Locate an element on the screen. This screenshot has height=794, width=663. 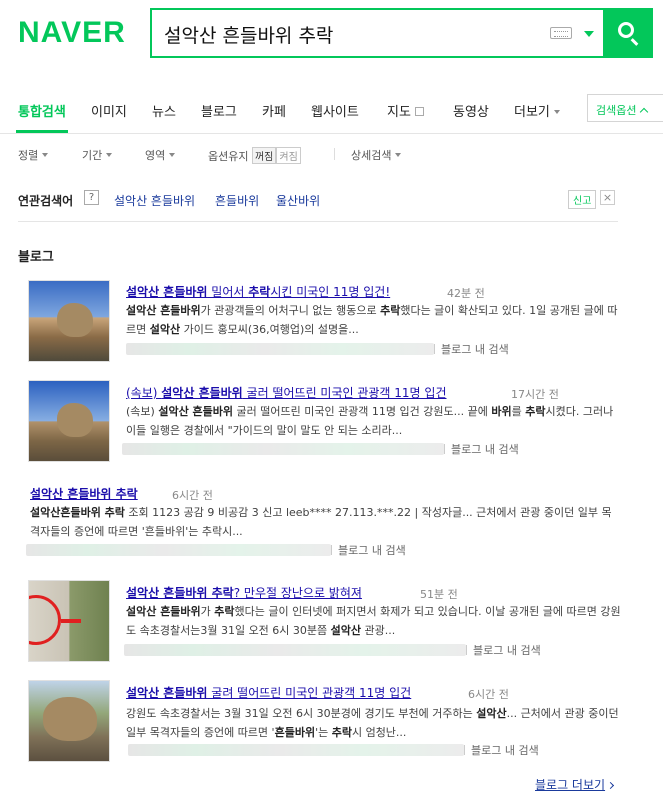
tab-integrated: 통합검색 is located at coordinates (42, 110).